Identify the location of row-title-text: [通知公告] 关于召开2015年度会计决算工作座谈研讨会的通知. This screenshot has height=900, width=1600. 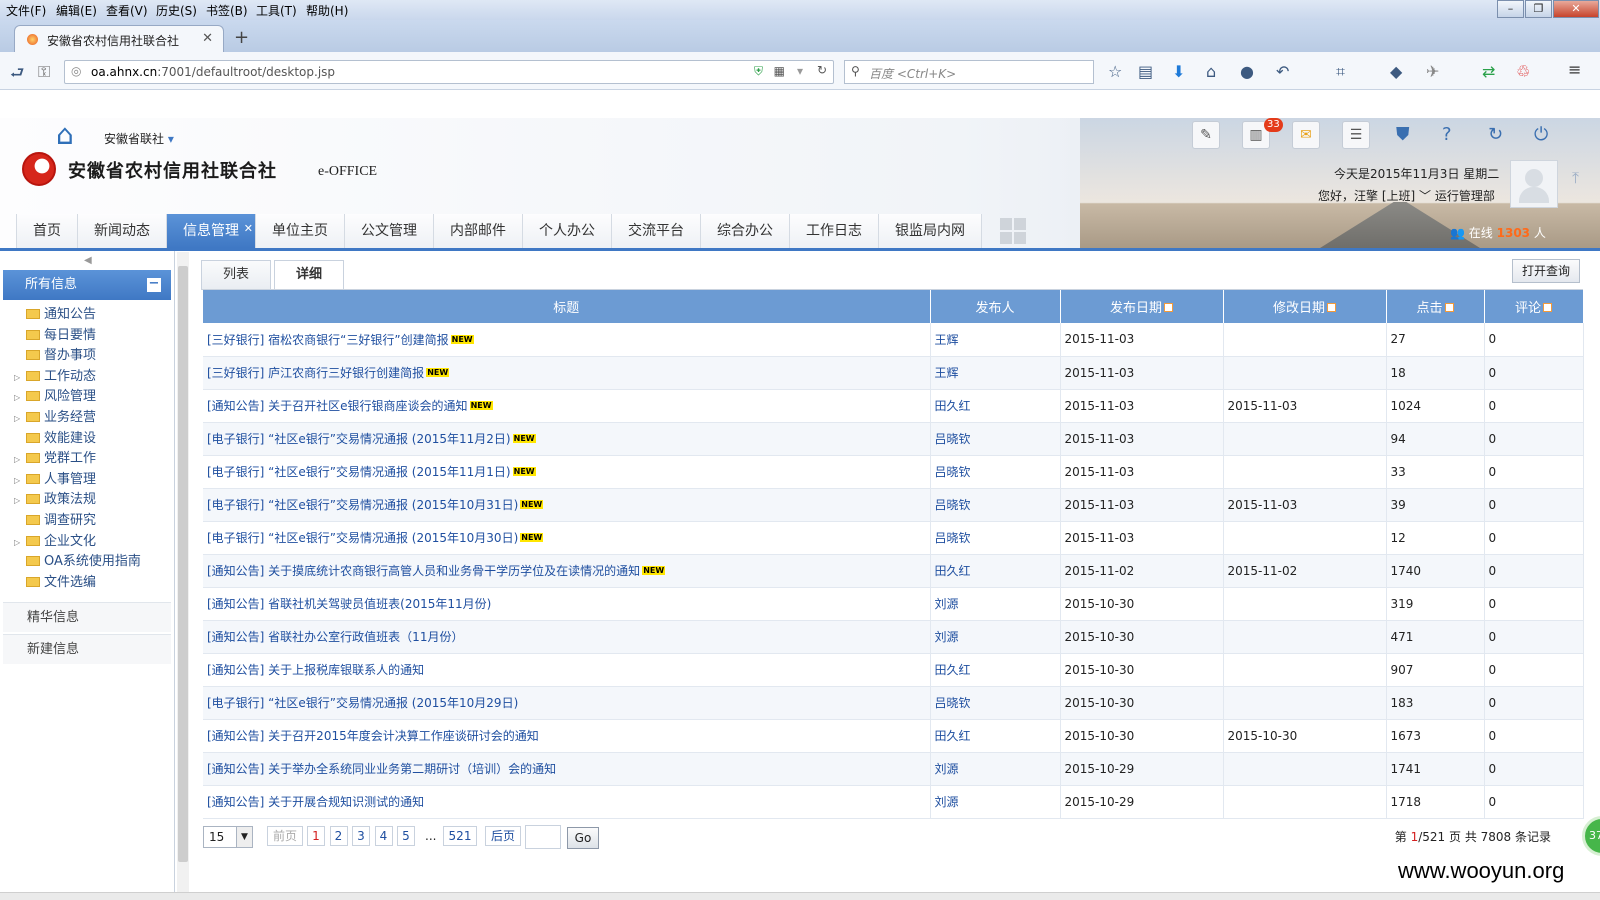
(373, 736).